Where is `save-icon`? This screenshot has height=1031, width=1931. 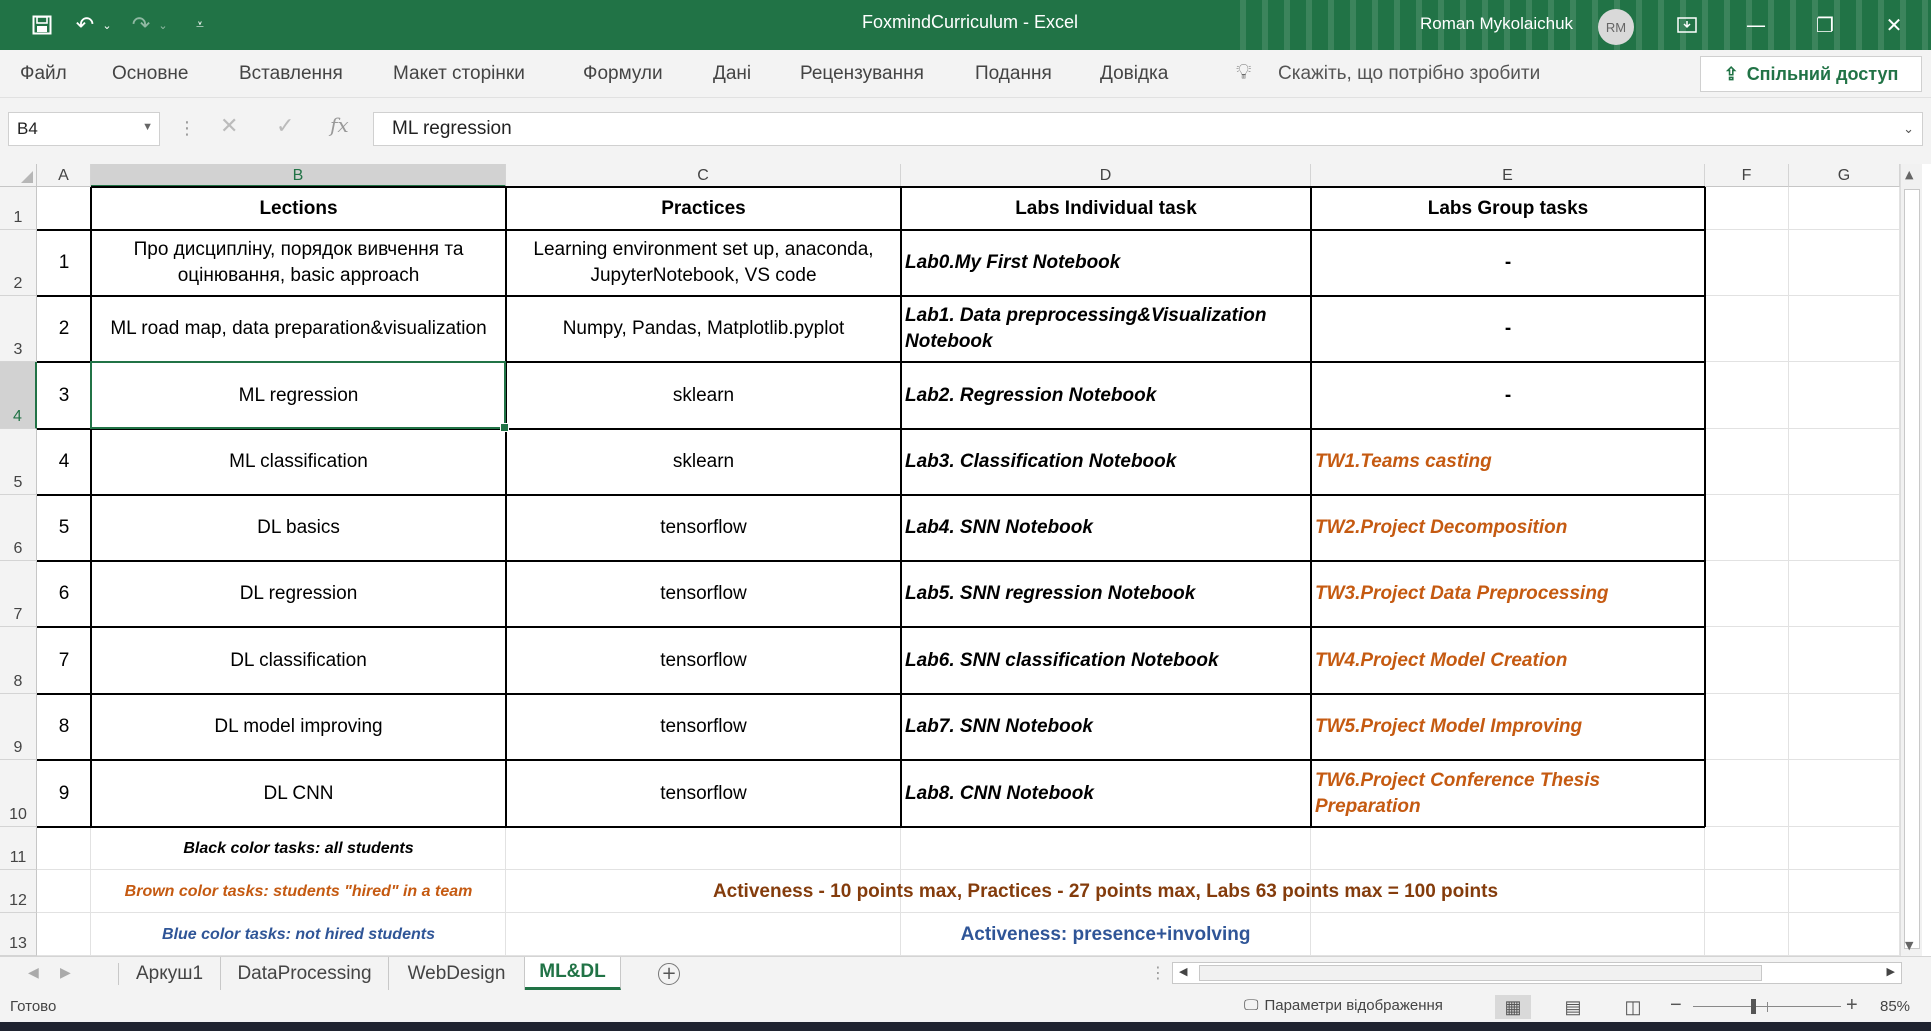 save-icon is located at coordinates (42, 25).